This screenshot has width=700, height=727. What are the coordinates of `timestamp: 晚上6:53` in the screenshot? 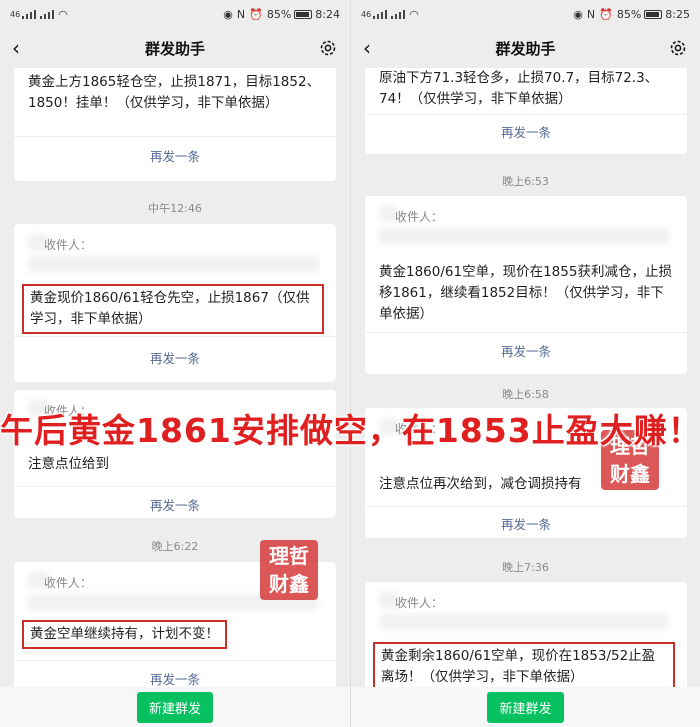 It's located at (525, 181).